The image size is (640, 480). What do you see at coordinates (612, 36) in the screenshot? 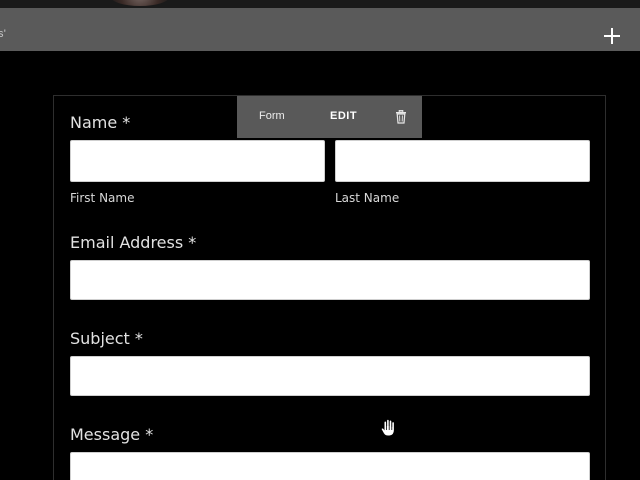
I see `add-block-button` at bounding box center [612, 36].